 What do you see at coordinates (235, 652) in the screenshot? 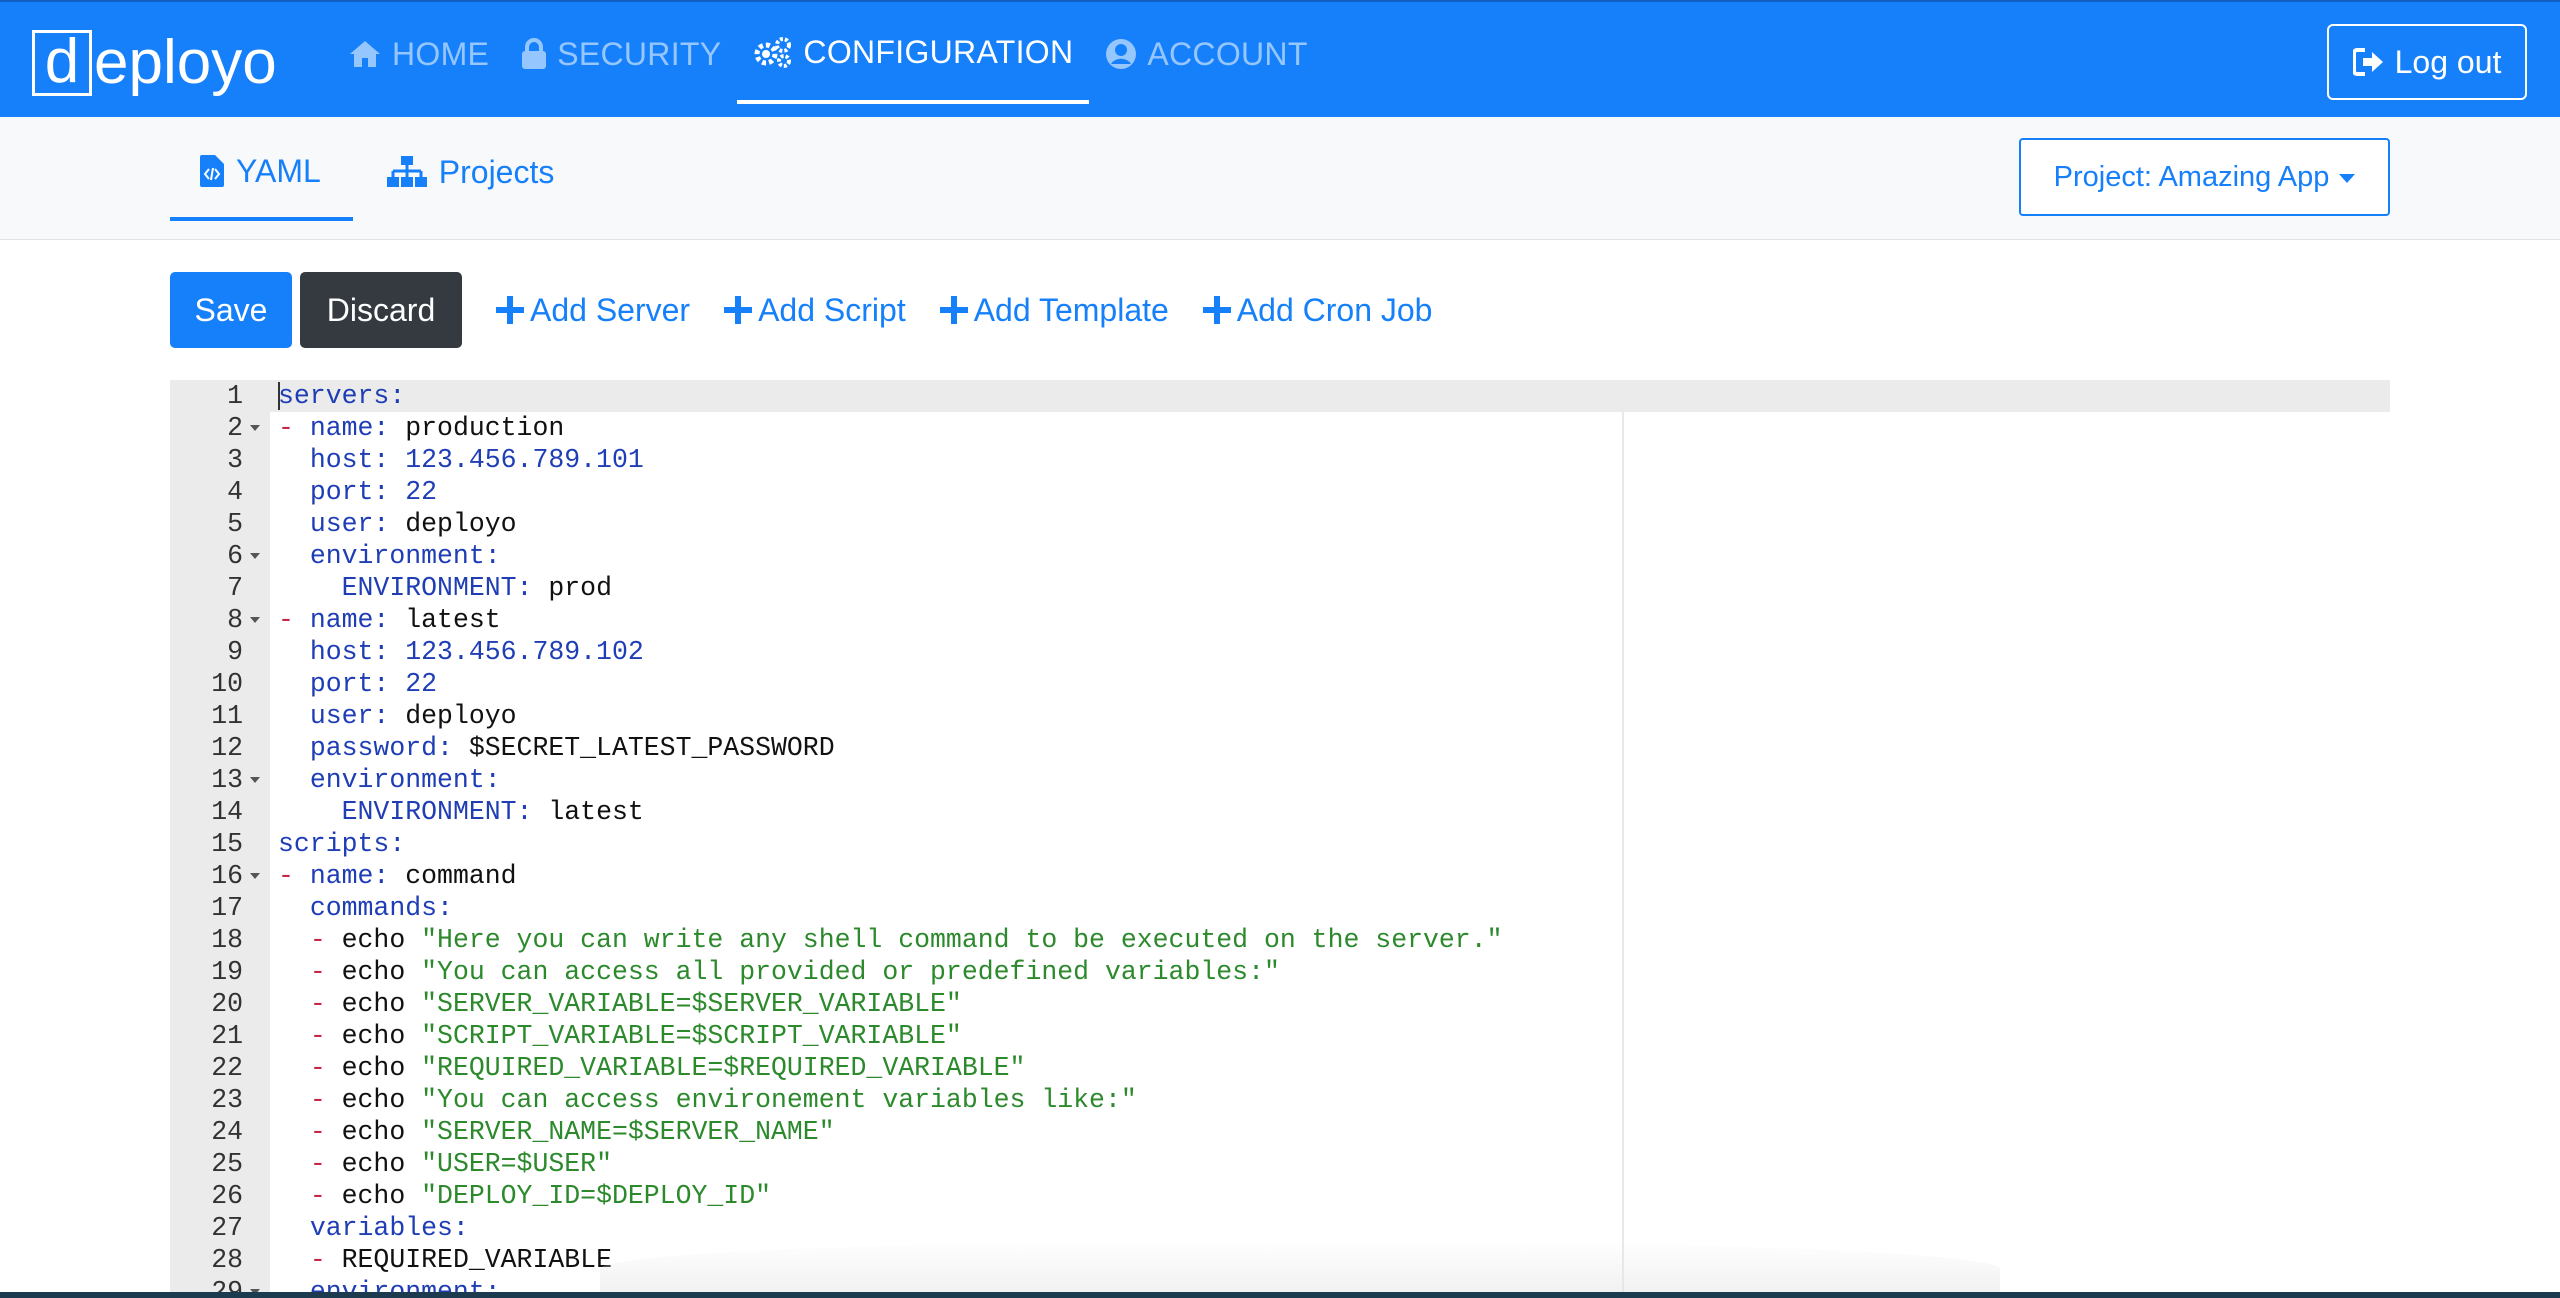
I see `line-number: 9` at bounding box center [235, 652].